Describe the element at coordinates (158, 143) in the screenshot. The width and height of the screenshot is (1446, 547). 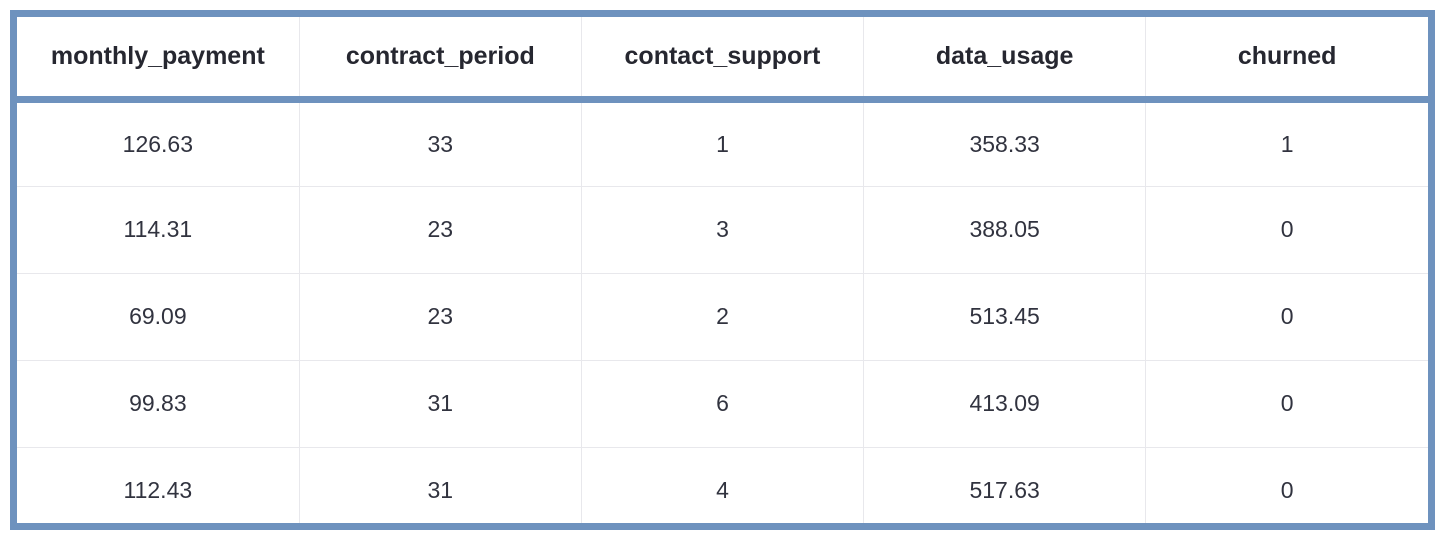
I see `cell-monthly_payment: 126.63` at that location.